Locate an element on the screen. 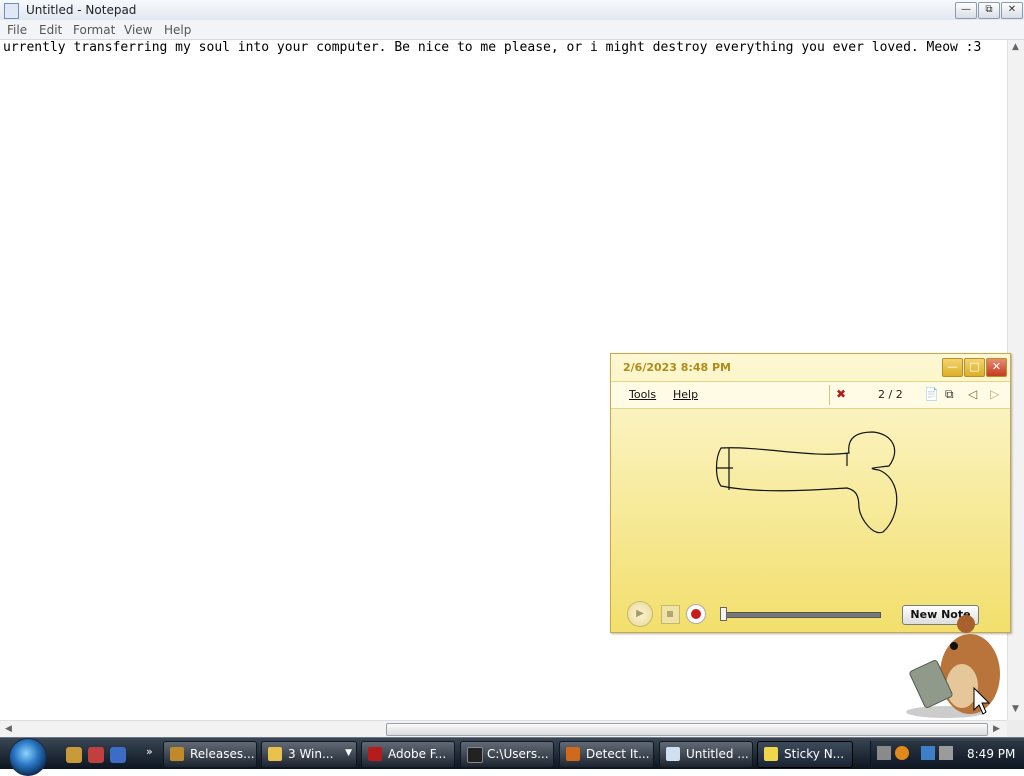 This screenshot has width=1024, height=776. system-tray: 8:49 PM is located at coordinates (947, 753).